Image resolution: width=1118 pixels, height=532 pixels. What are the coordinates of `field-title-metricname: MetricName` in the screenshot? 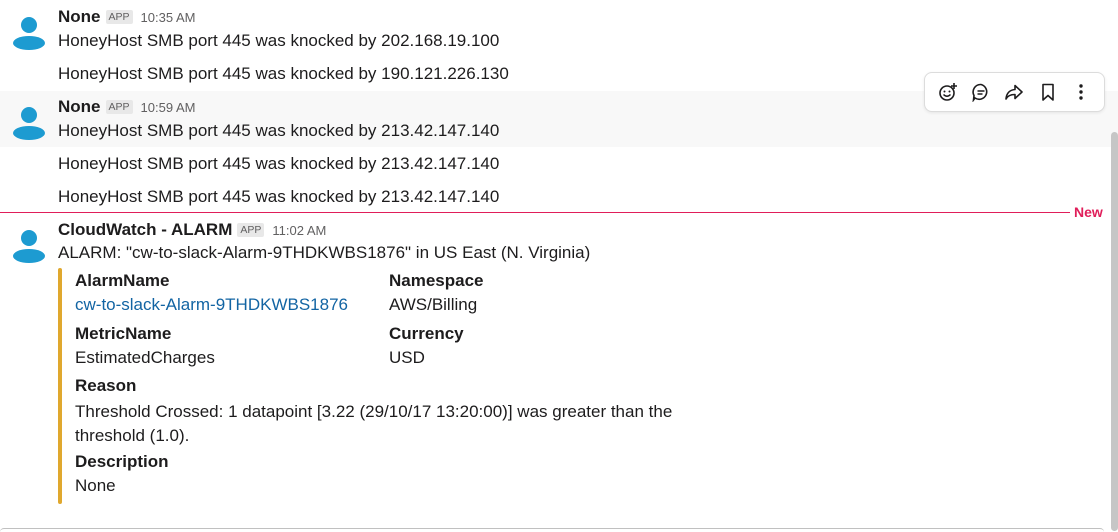 It's located at (123, 333).